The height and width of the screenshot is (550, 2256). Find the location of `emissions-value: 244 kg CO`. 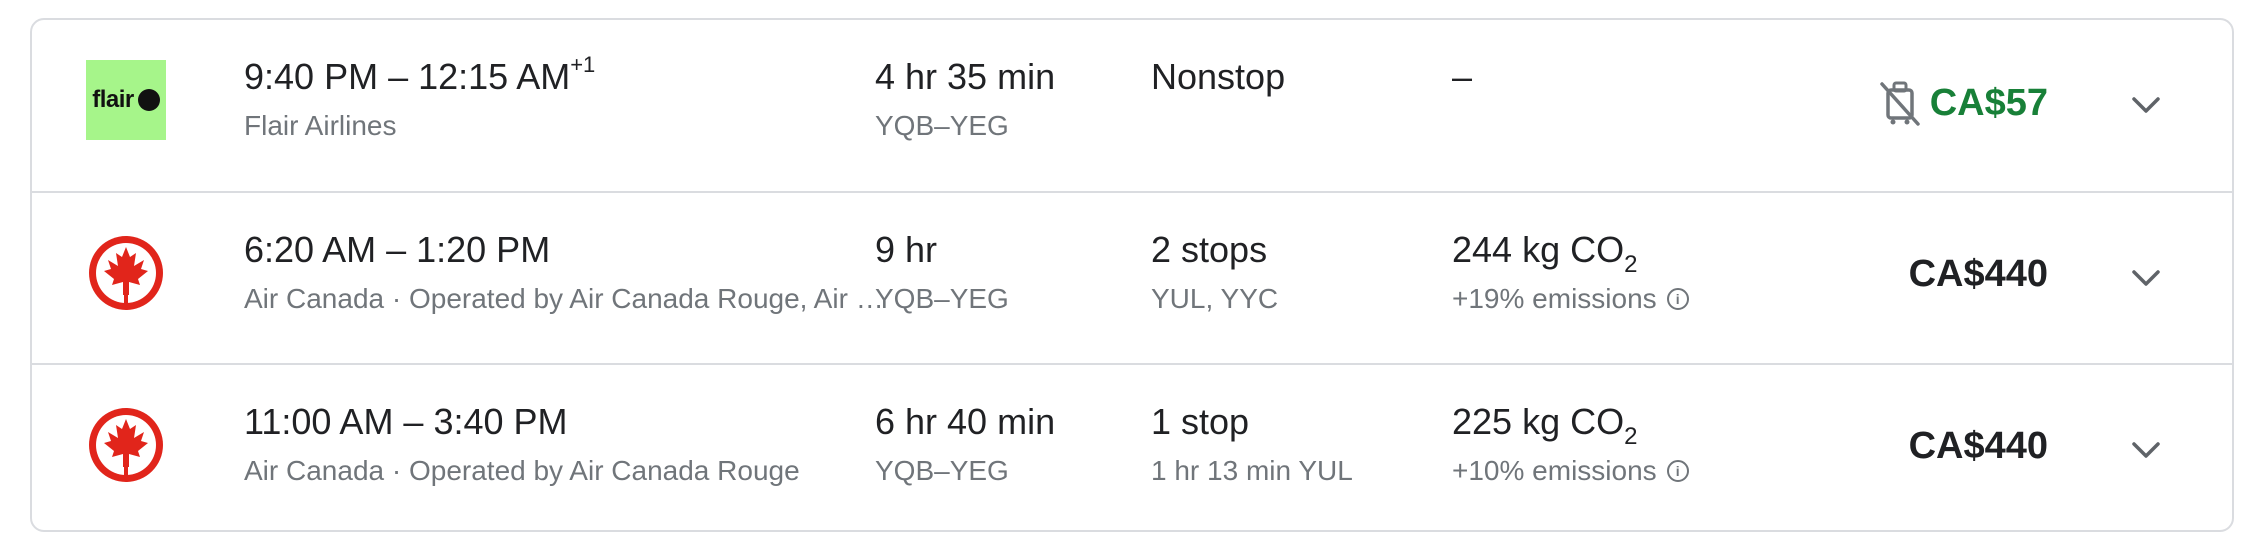

emissions-value: 244 kg CO is located at coordinates (1538, 249).